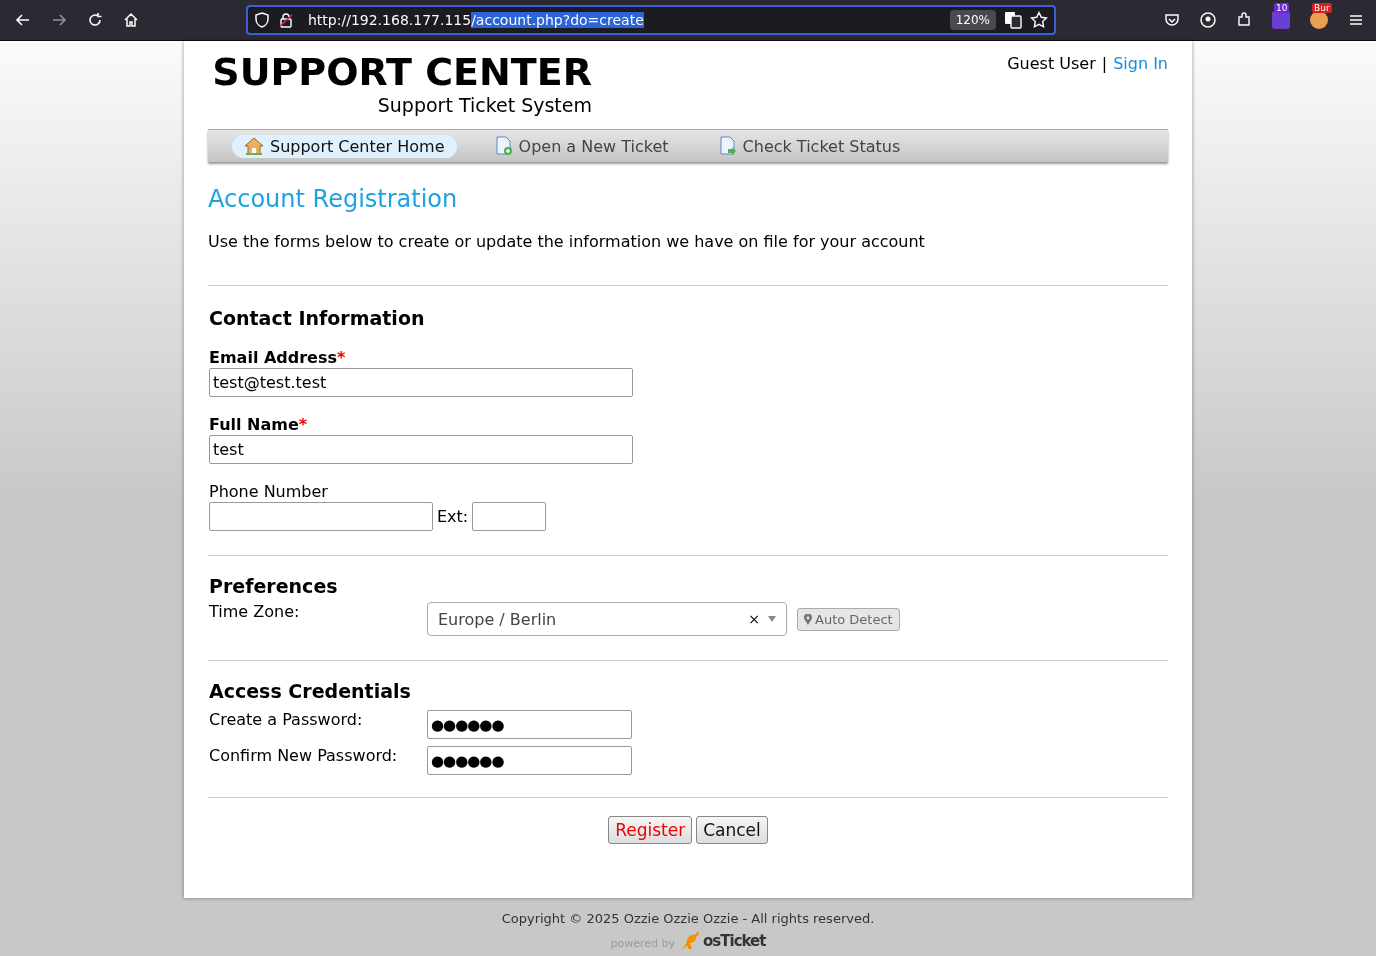  Describe the element at coordinates (131, 20) in the screenshot. I see `home-icon` at that location.